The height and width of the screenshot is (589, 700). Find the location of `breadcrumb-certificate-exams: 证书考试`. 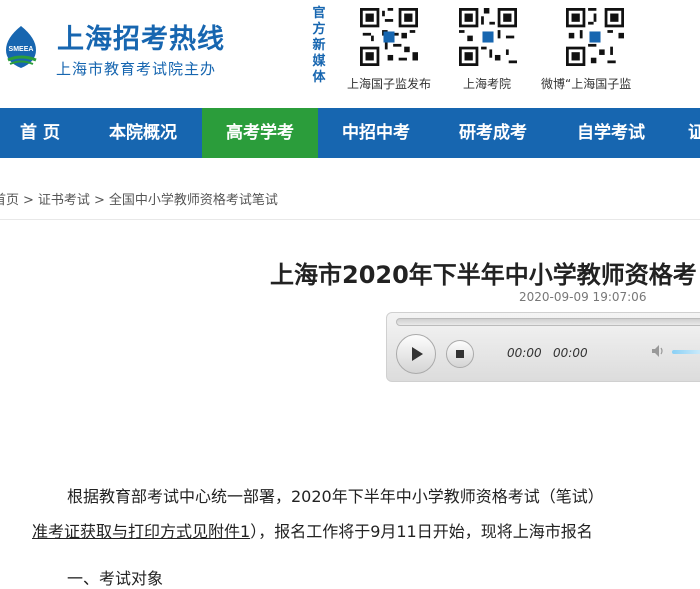

breadcrumb-certificate-exams: 证书考试 is located at coordinates (64, 200).